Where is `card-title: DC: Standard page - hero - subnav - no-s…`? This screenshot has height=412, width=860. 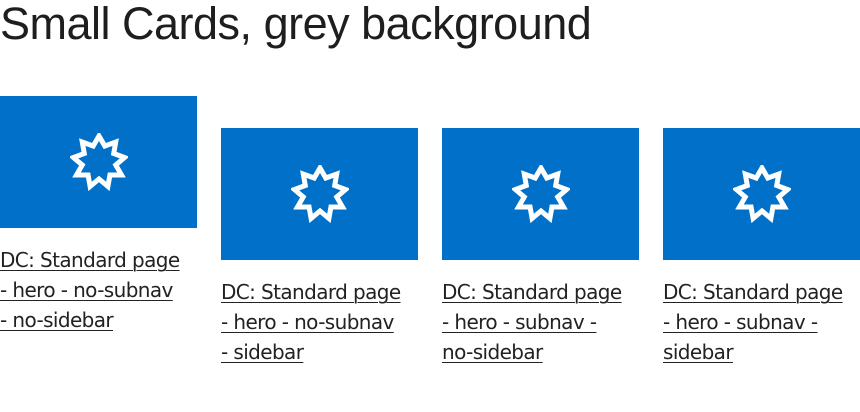
card-title: DC: Standard page - hero - subnav - no-s… is located at coordinates (532, 322).